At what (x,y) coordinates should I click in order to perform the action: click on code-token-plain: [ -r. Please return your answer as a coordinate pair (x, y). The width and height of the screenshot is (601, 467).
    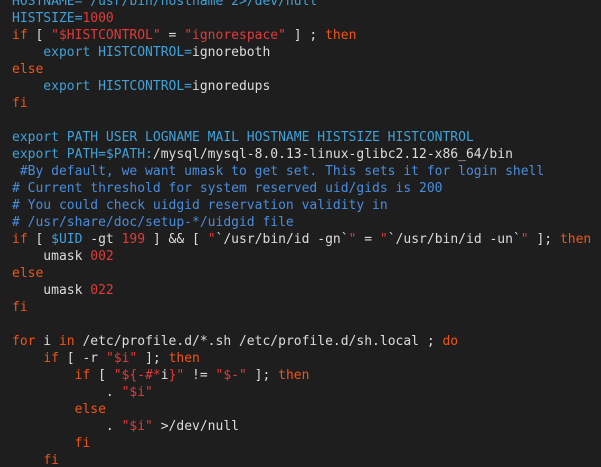
    Looking at the image, I should click on (82, 358).